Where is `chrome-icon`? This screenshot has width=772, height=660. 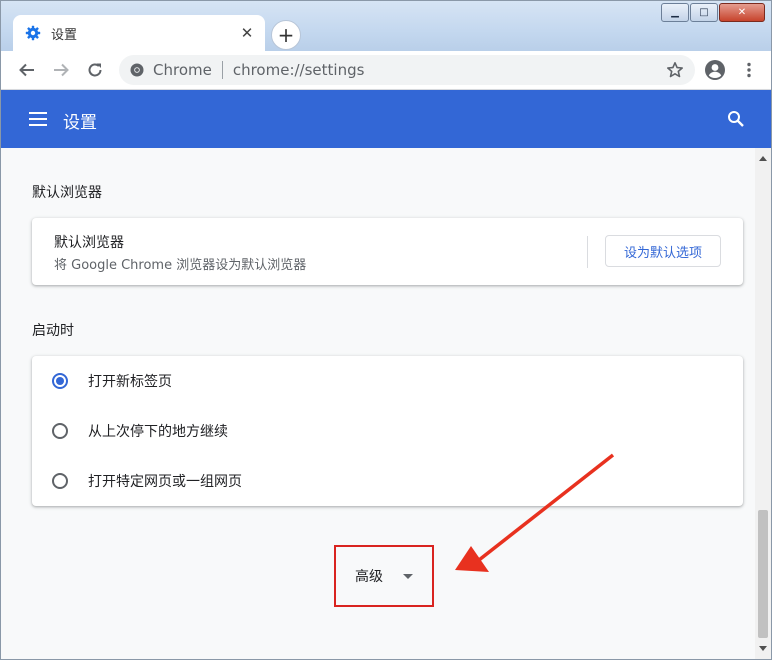
chrome-icon is located at coordinates (137, 70).